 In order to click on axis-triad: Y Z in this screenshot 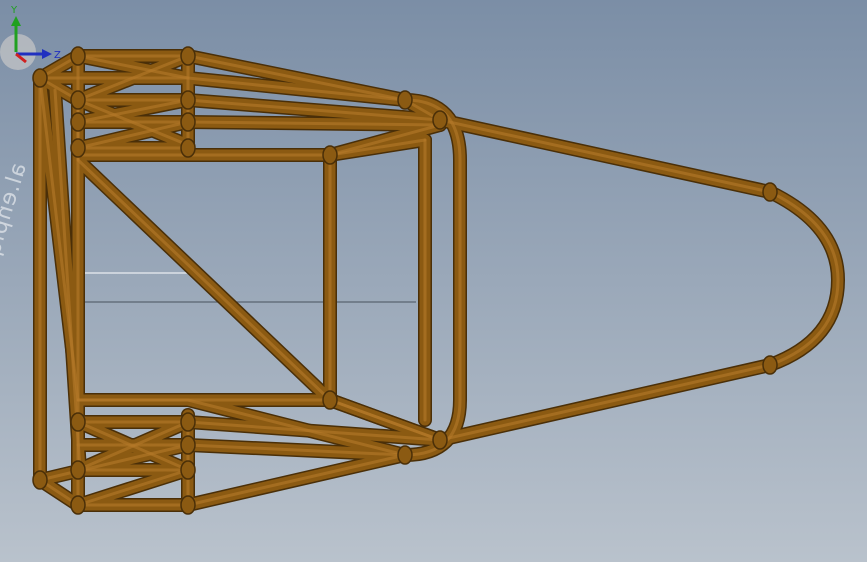, I will do `click(35, 35)`.